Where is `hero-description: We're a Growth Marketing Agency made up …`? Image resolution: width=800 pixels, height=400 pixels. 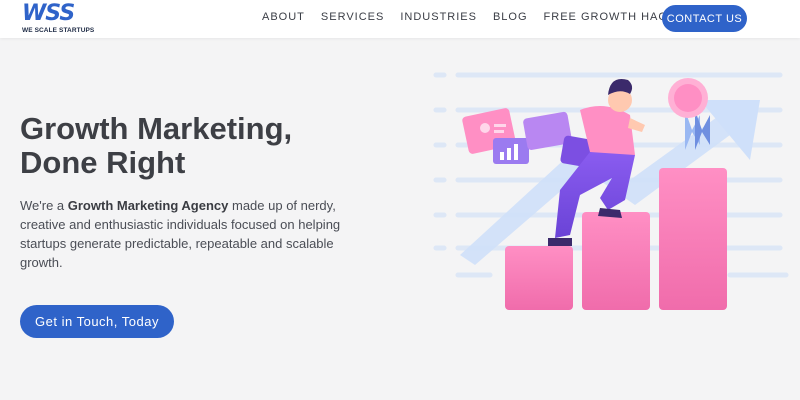 hero-description: We're a Growth Marketing Agency made up … is located at coordinates (185, 234).